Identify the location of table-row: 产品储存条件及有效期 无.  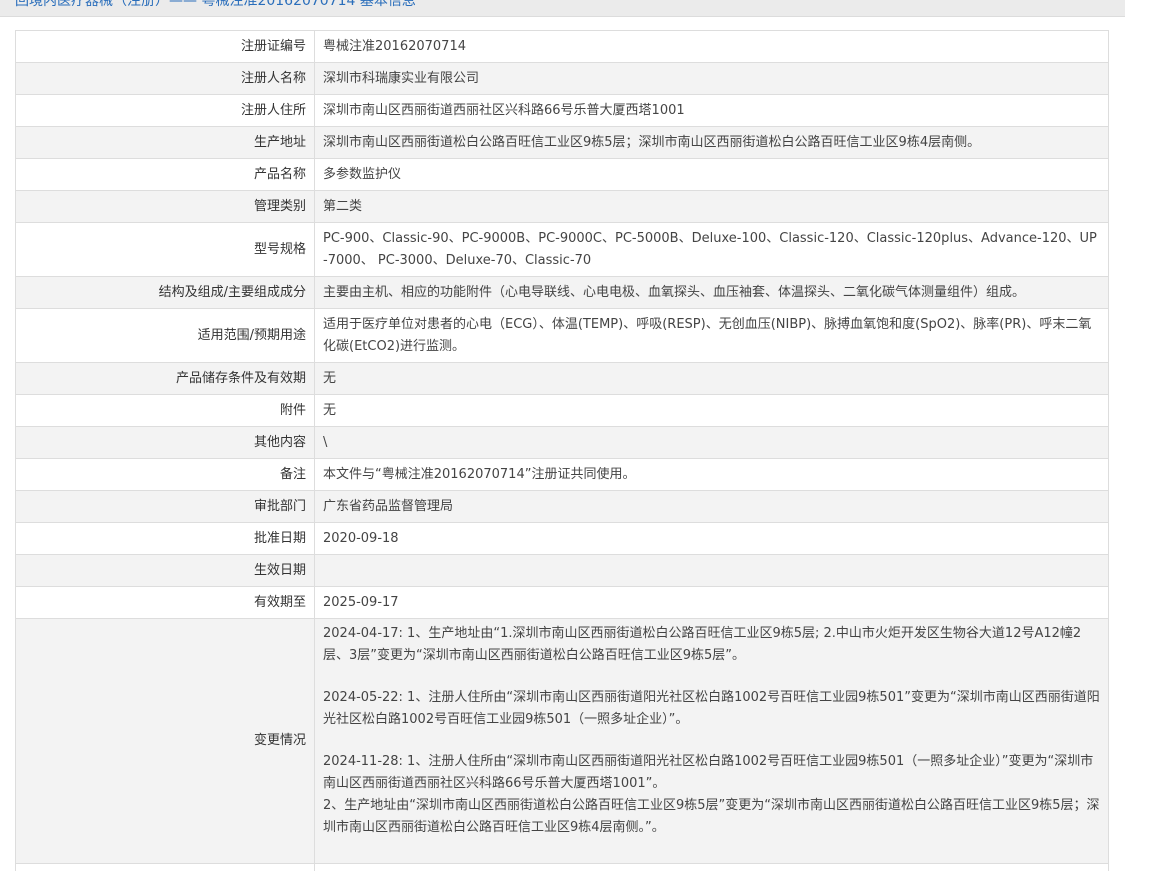
(562, 378).